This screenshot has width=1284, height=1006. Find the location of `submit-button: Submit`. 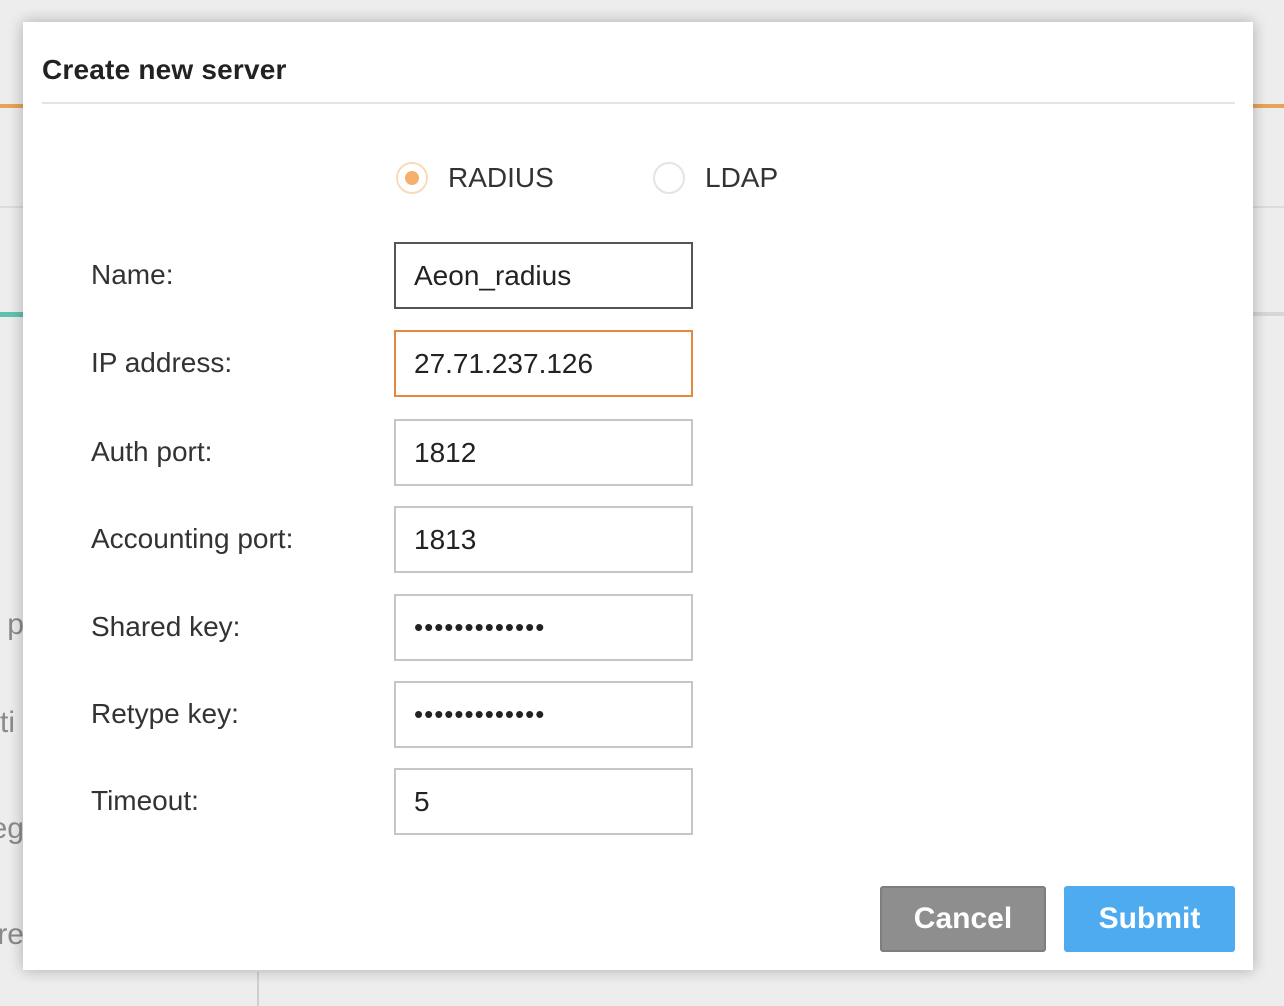

submit-button: Submit is located at coordinates (1149, 919).